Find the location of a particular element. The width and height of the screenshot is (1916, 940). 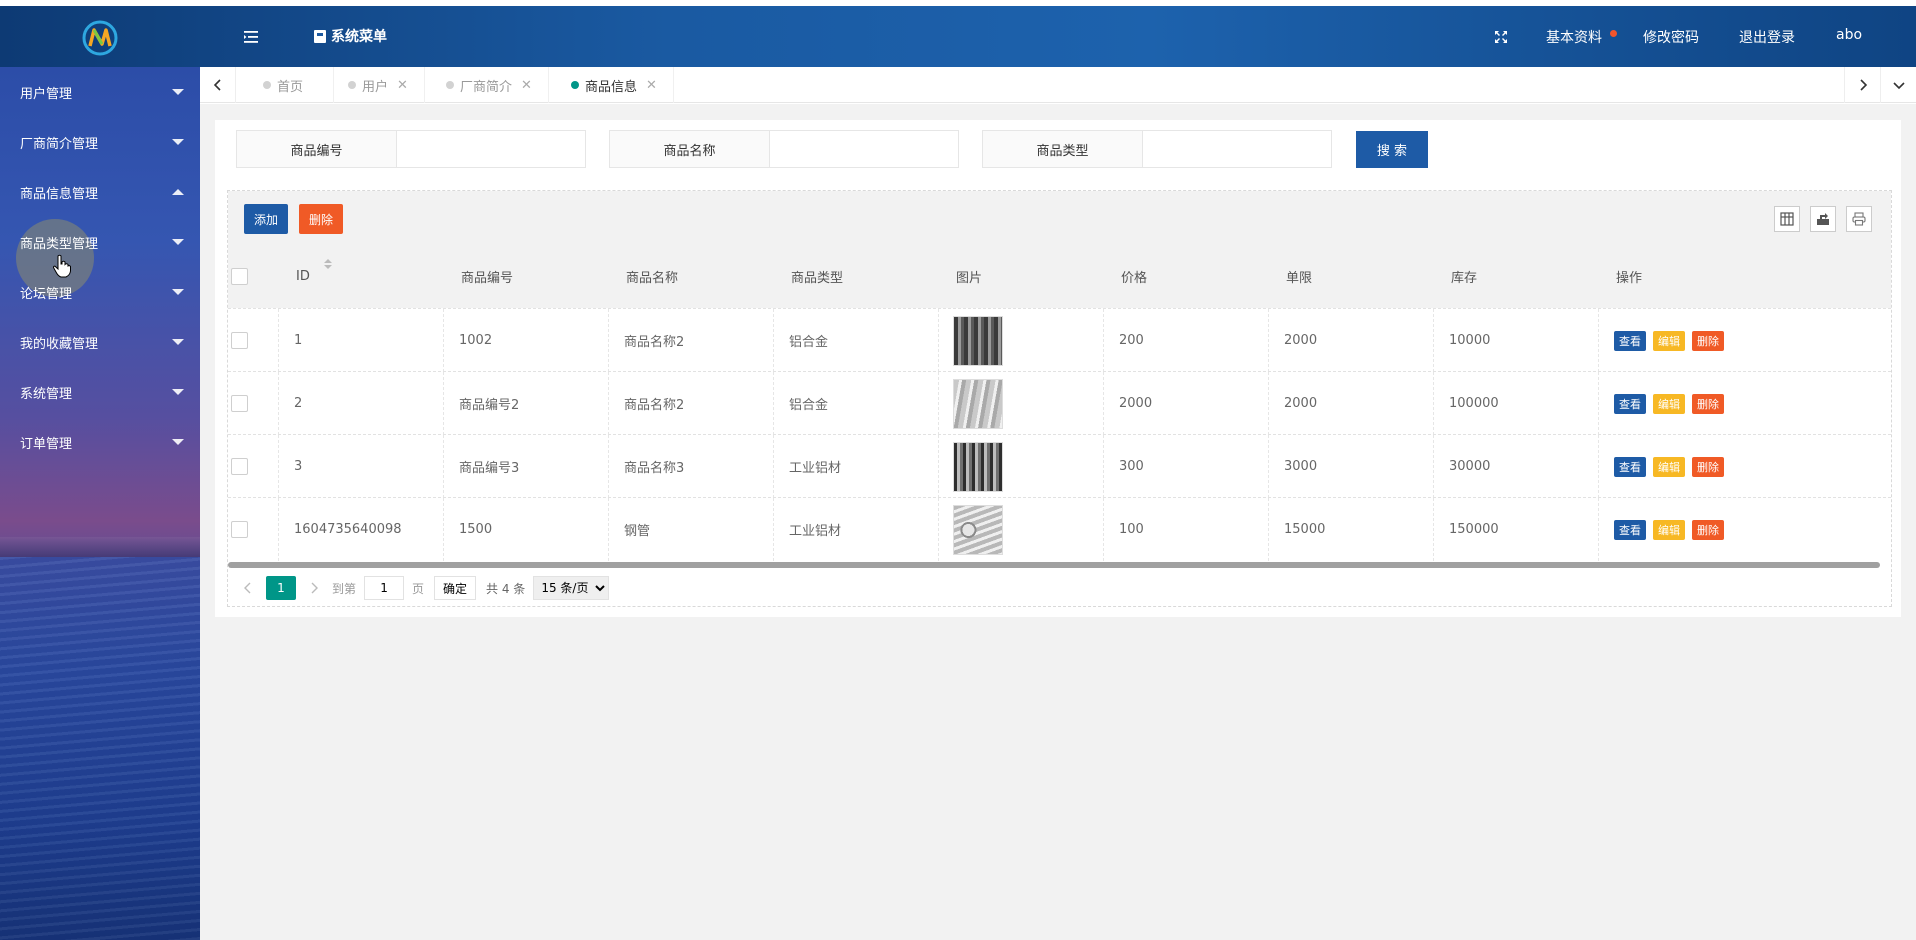

cell-text: 15000 is located at coordinates (1305, 529).